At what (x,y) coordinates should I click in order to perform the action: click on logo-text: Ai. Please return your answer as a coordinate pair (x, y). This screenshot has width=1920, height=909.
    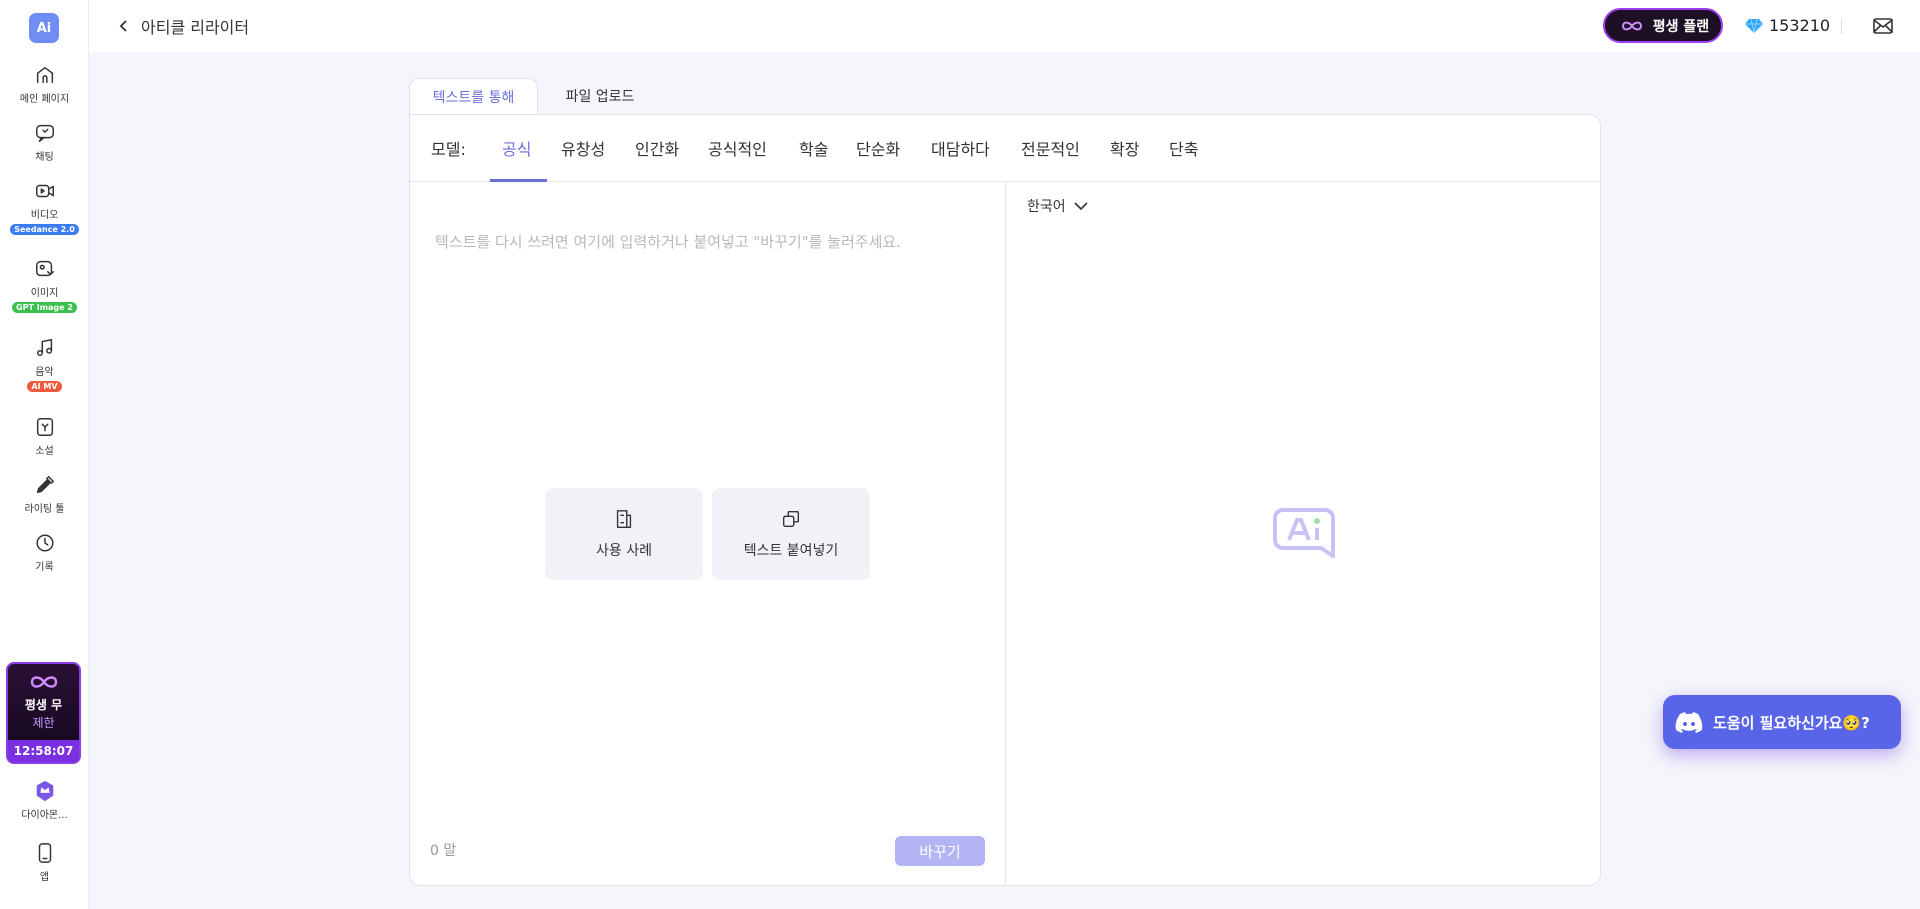
    Looking at the image, I should click on (44, 28).